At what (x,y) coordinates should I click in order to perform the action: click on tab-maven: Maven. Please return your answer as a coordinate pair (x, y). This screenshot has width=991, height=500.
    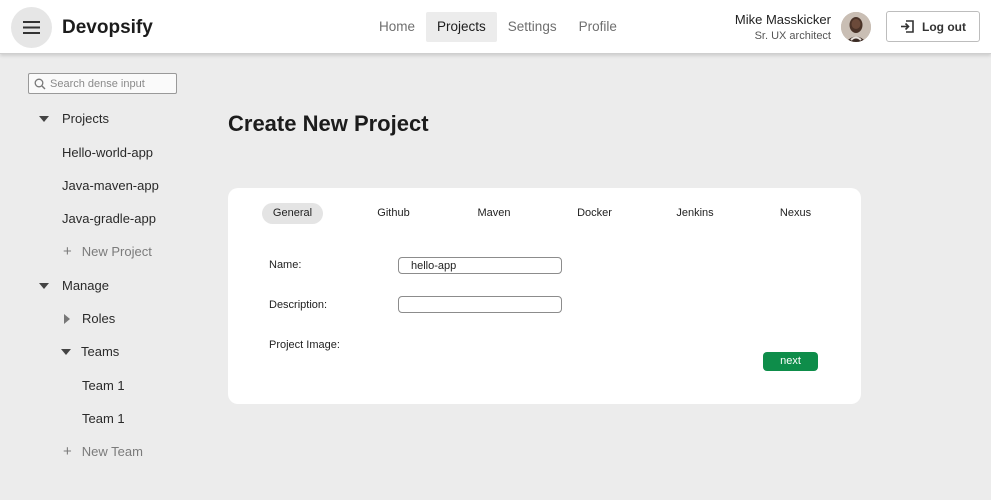
    Looking at the image, I should click on (494, 213).